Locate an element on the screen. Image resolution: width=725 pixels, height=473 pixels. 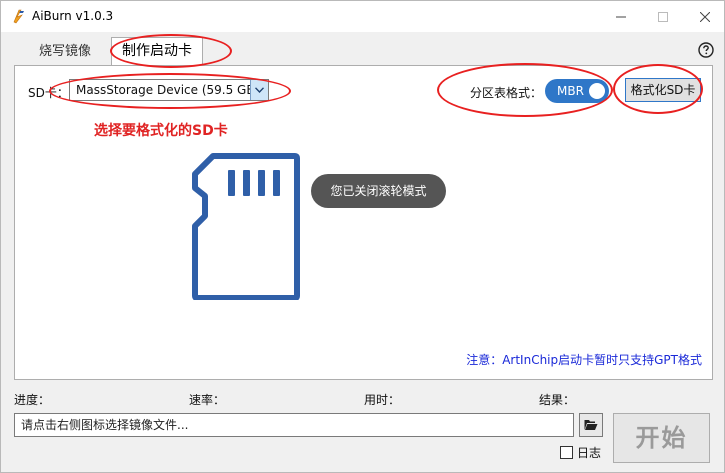
sd-card-label: SD卡： is located at coordinates (48, 93).